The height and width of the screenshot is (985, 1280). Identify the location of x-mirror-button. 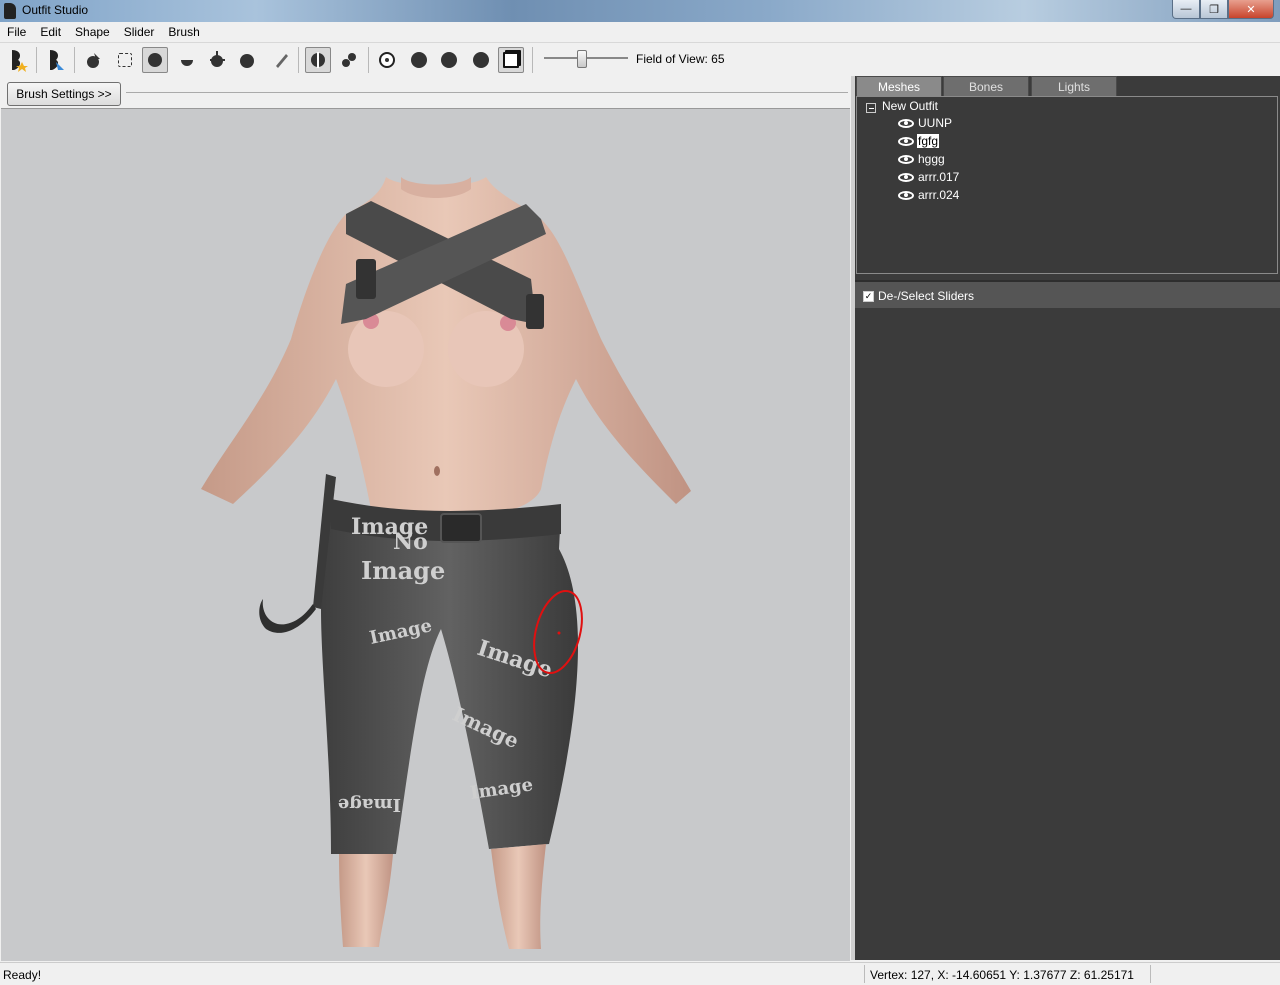
(318, 60).